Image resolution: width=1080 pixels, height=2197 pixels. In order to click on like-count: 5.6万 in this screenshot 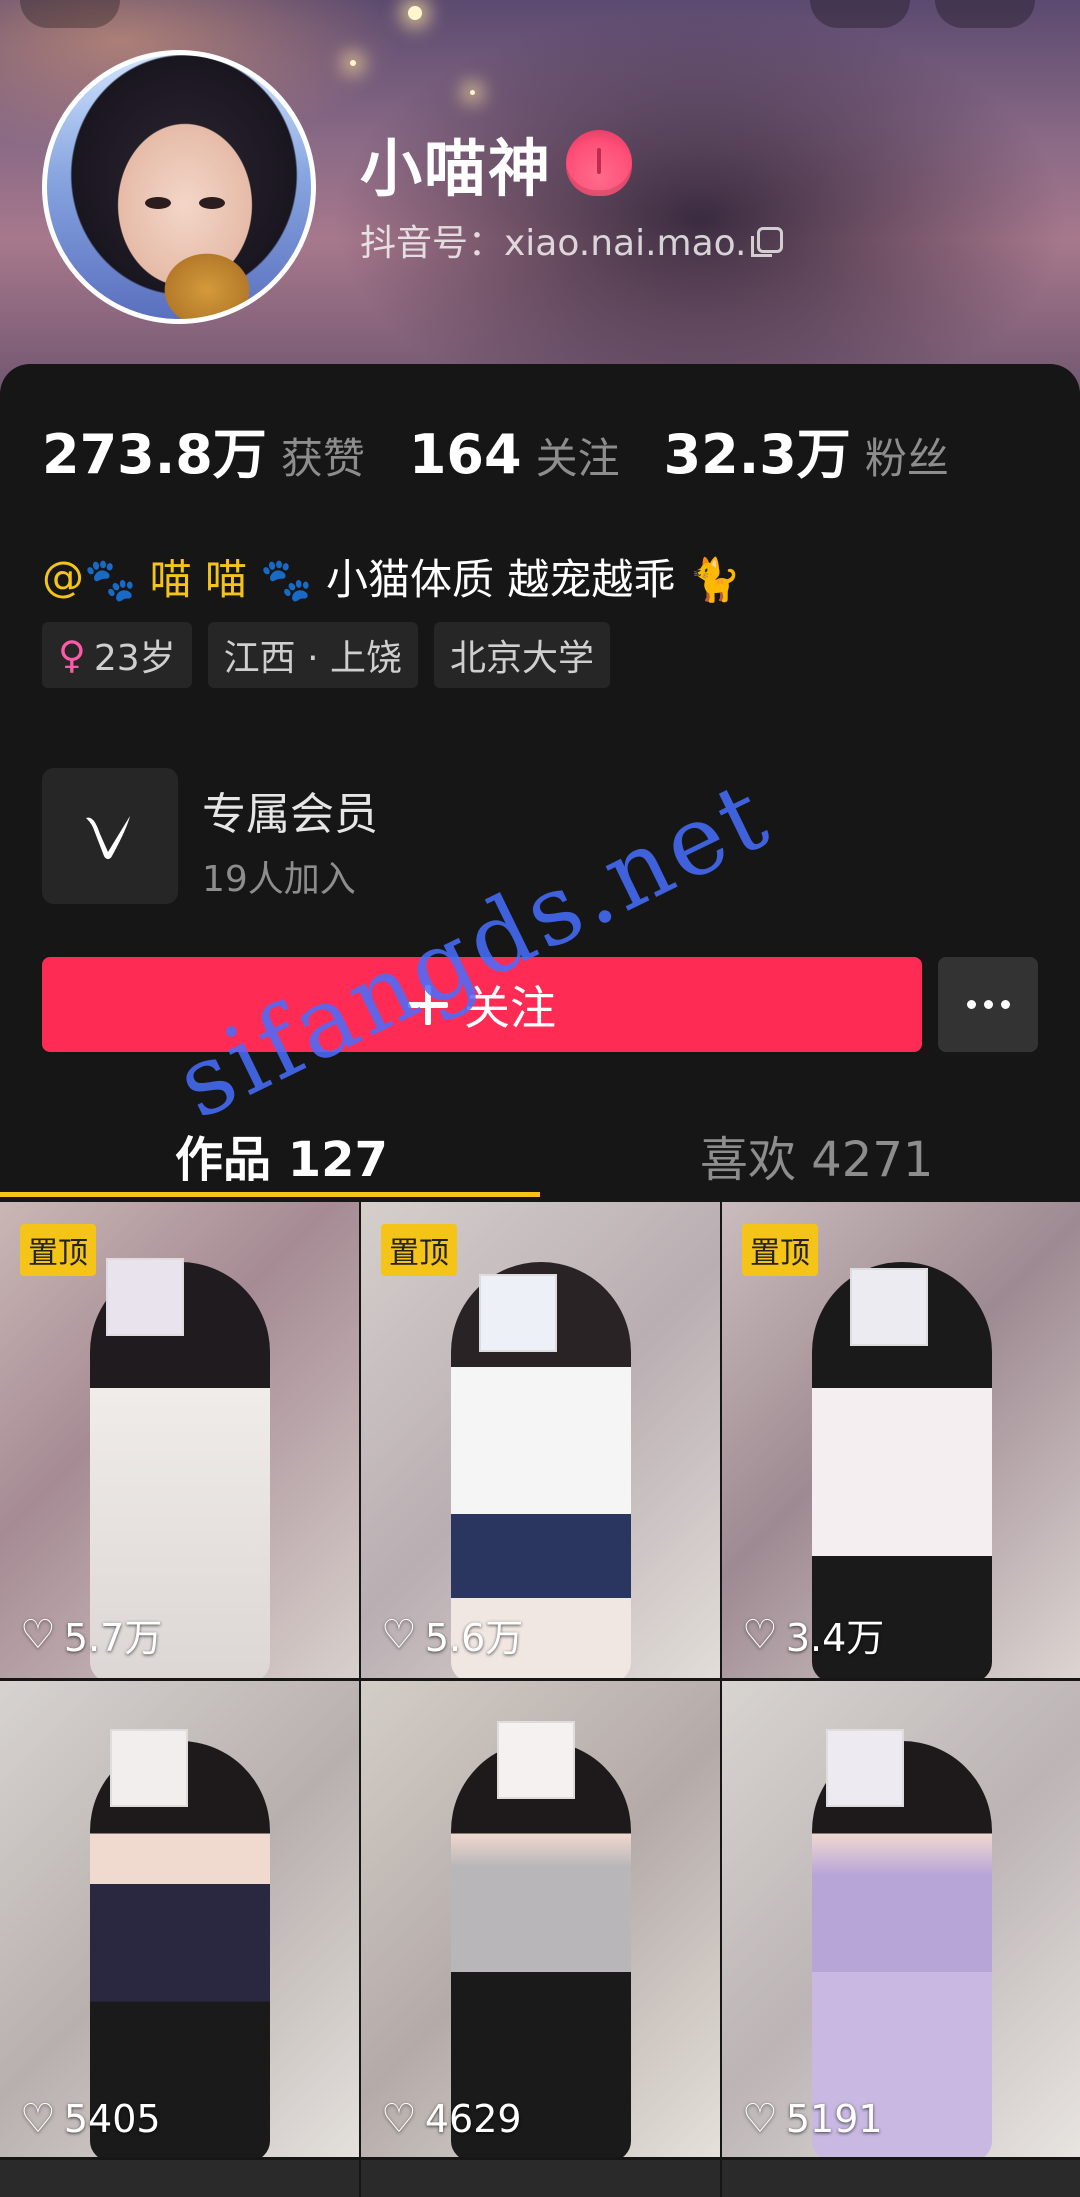, I will do `click(474, 1638)`.